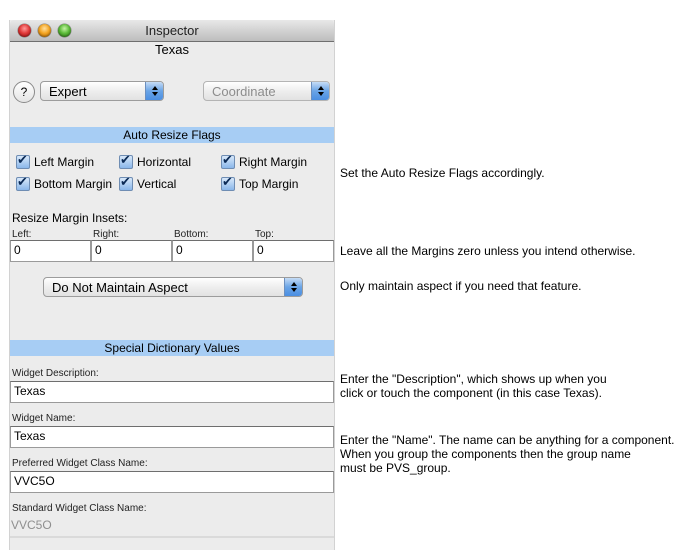 The height and width of the screenshot is (550, 700). I want to click on left-inset-field: 0, so click(50, 251).